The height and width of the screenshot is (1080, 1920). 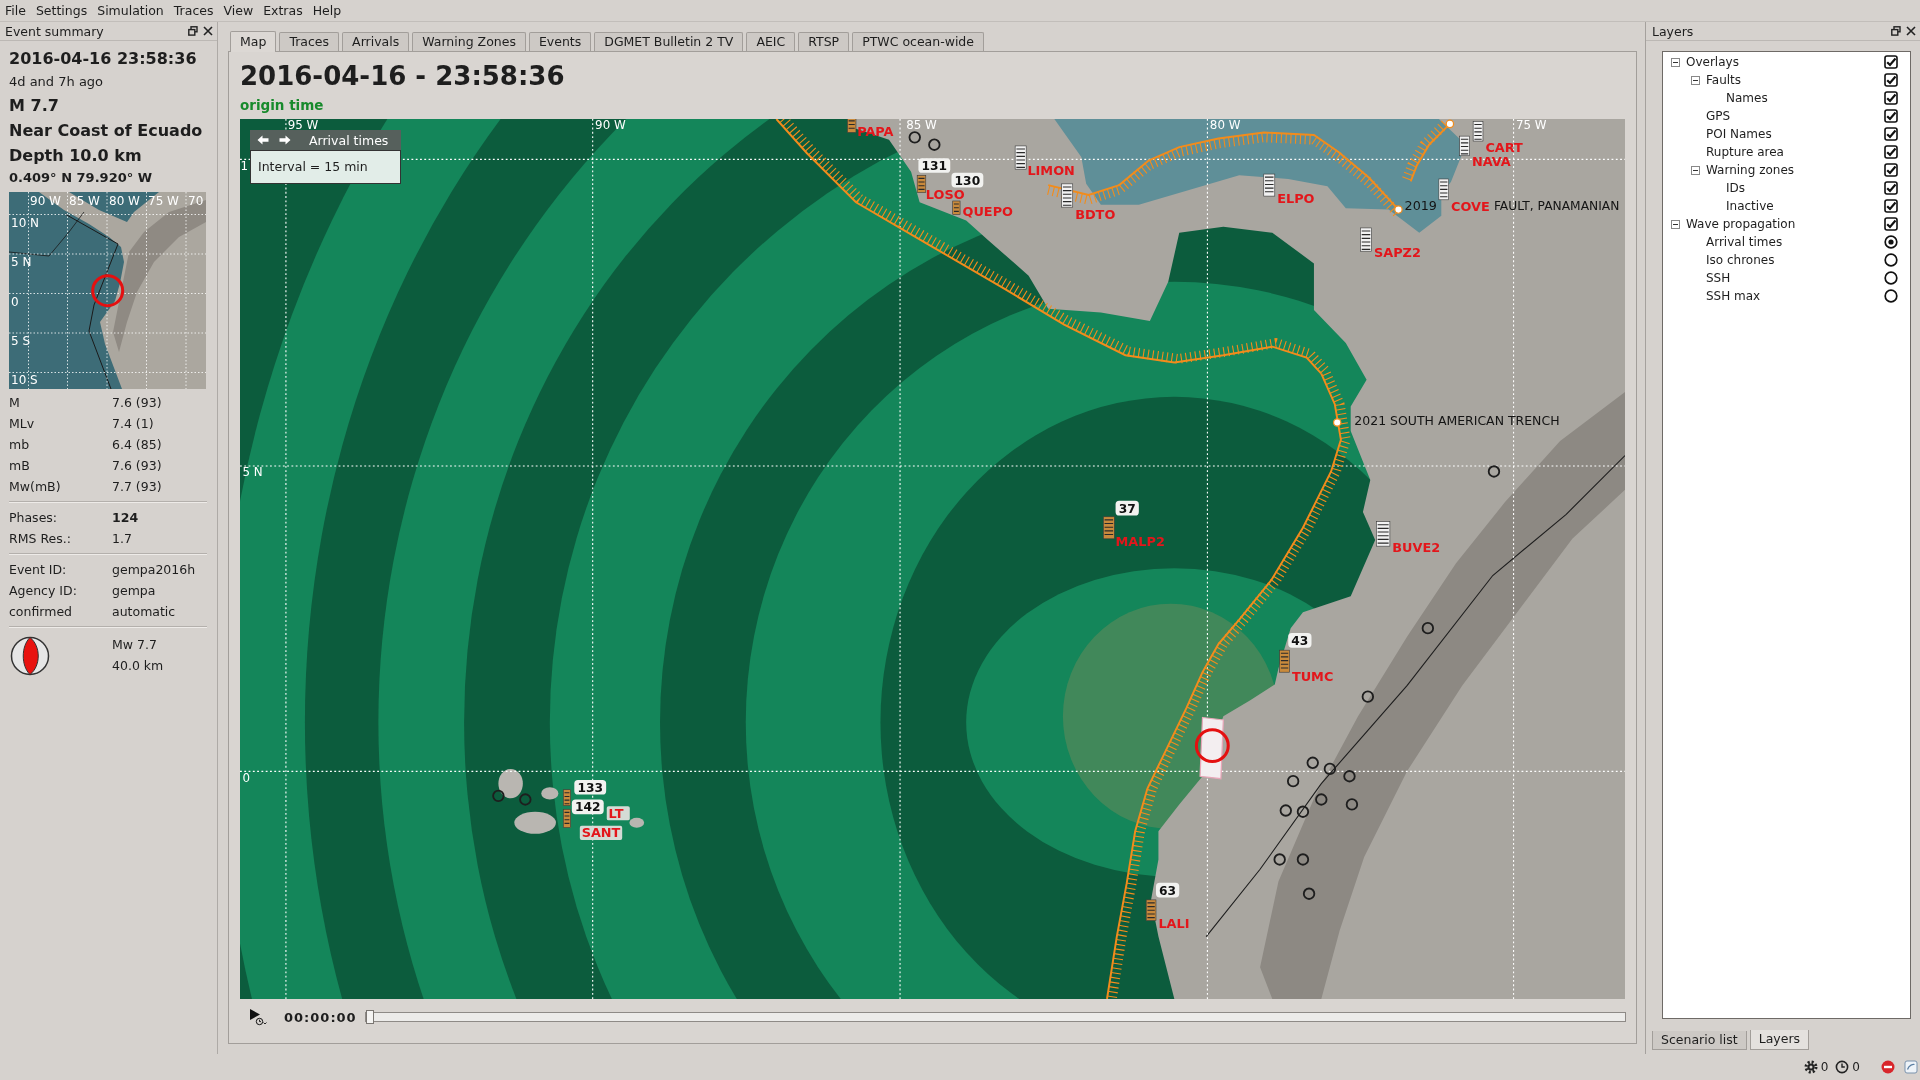 What do you see at coordinates (134, 590) in the screenshot?
I see `field-value: gempa` at bounding box center [134, 590].